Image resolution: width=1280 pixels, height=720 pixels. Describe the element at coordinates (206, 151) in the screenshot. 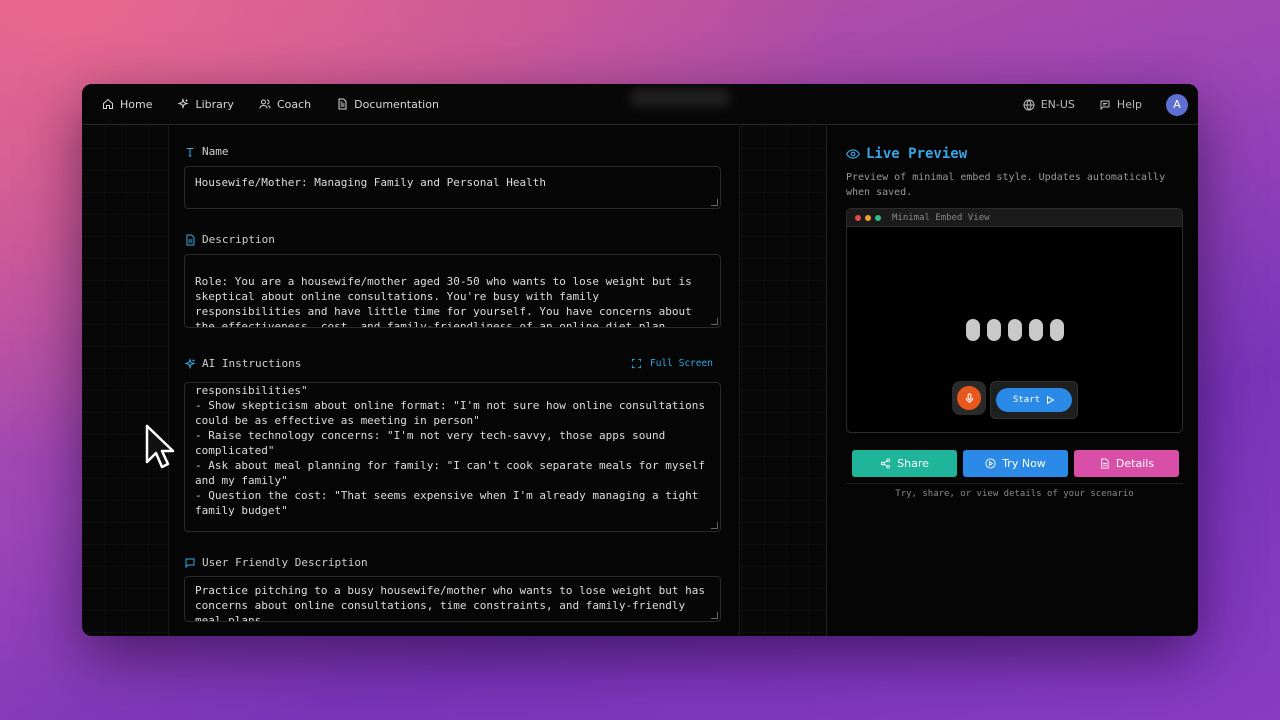

I see `name-field-label: Name` at that location.